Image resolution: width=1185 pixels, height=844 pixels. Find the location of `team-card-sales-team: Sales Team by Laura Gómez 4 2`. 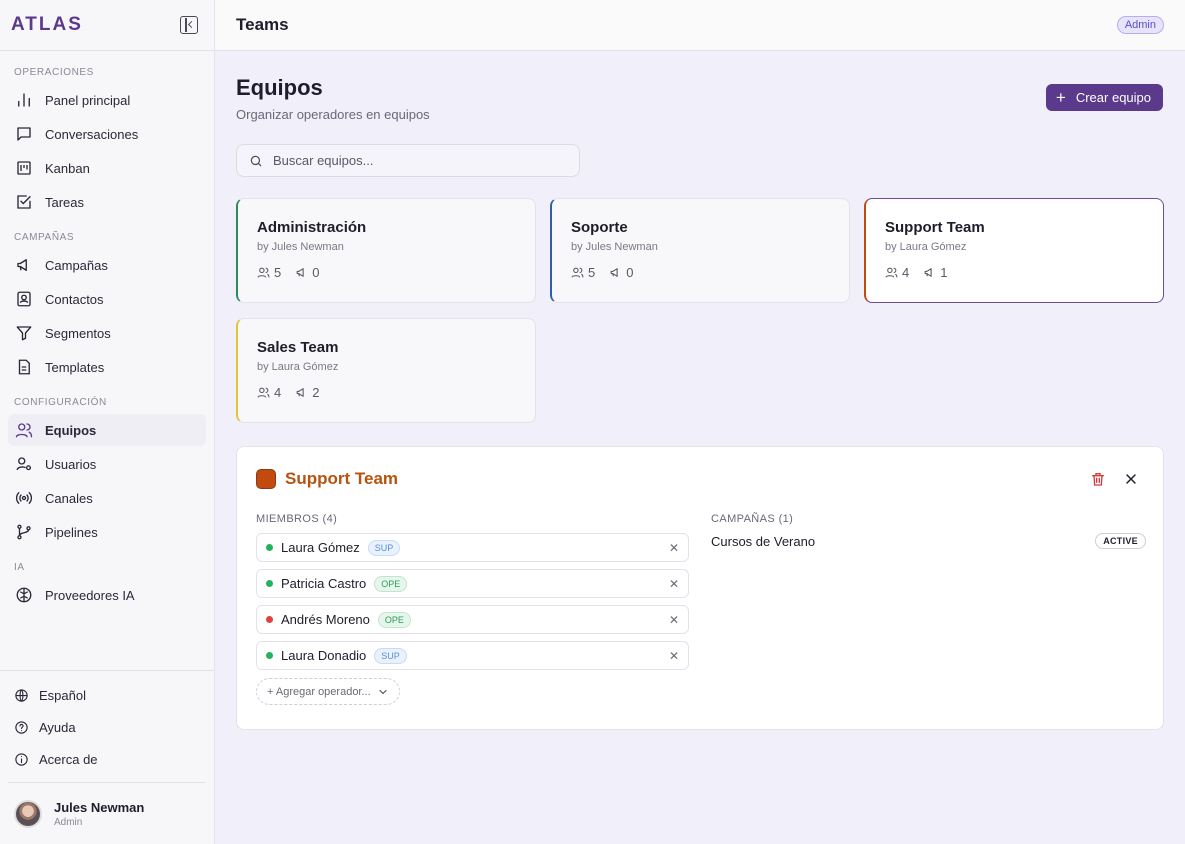

team-card-sales-team: Sales Team by Laura Gómez 4 2 is located at coordinates (386, 370).